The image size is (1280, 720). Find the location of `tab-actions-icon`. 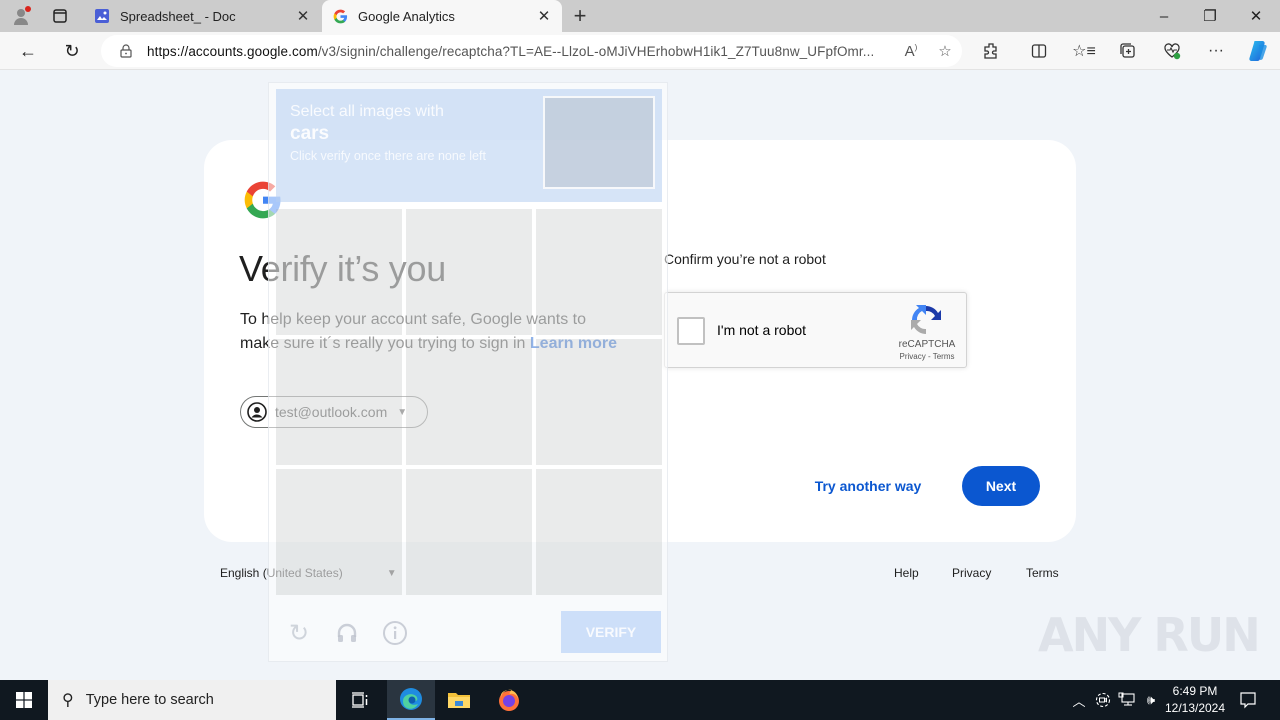

tab-actions-icon is located at coordinates (60, 16).